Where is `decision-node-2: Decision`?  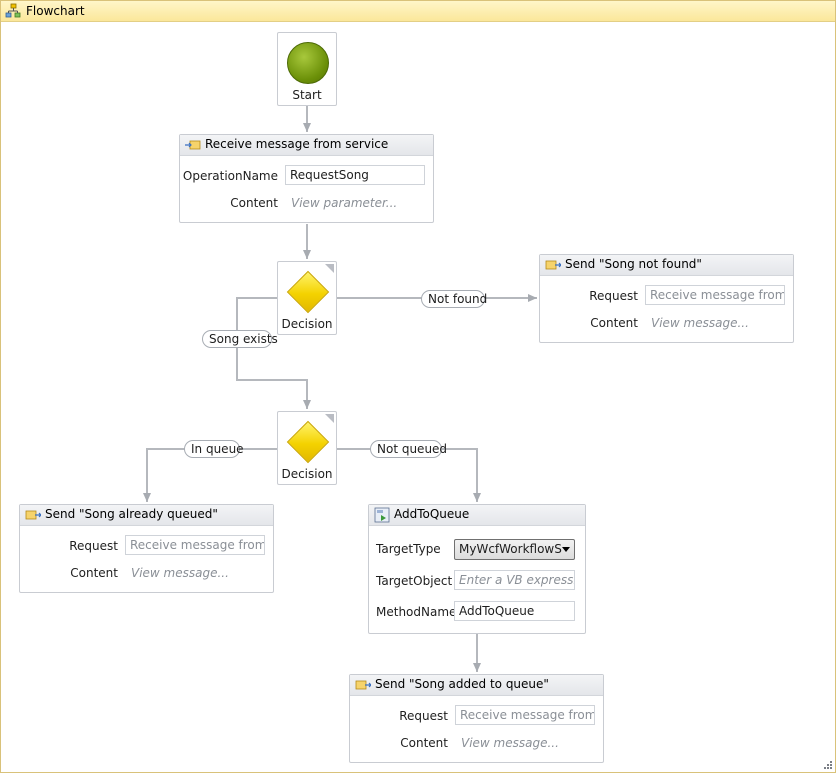
decision-node-2: Decision is located at coordinates (307, 448).